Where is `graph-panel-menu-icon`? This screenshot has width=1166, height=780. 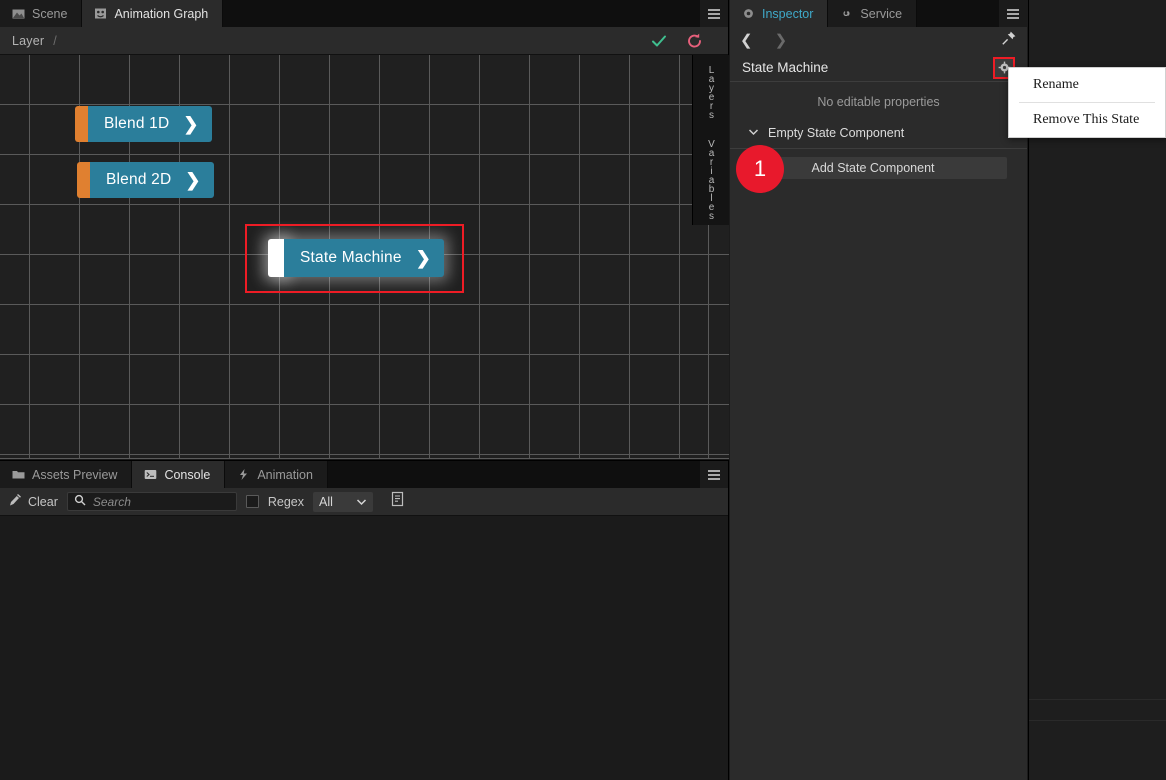 graph-panel-menu-icon is located at coordinates (714, 13).